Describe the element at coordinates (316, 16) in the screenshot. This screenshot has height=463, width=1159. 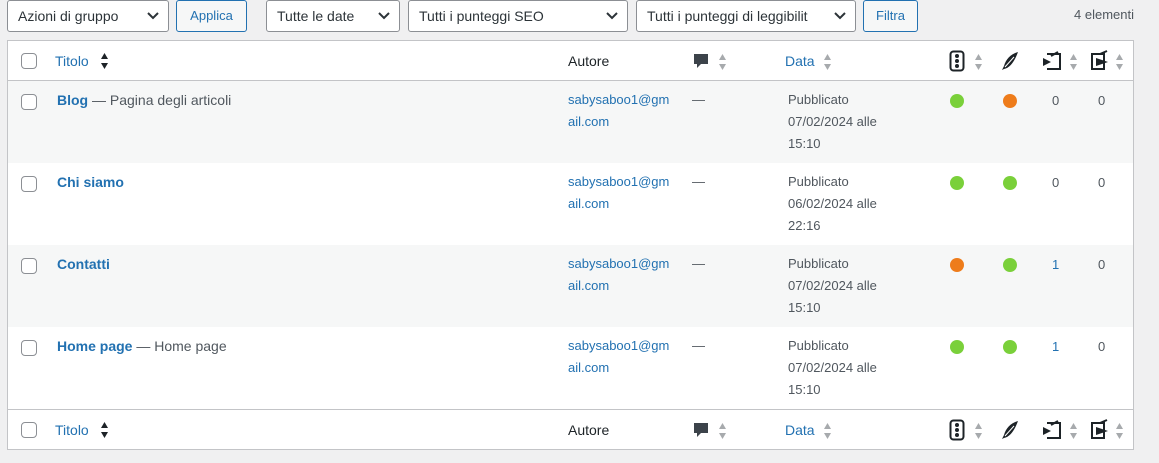
I see `date-filter-value: Tutte le date` at that location.